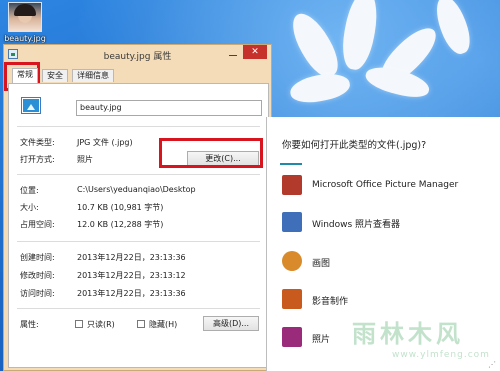 The height and width of the screenshot is (371, 500). What do you see at coordinates (55, 75) in the screenshot?
I see `tab-security: 安全` at bounding box center [55, 75].